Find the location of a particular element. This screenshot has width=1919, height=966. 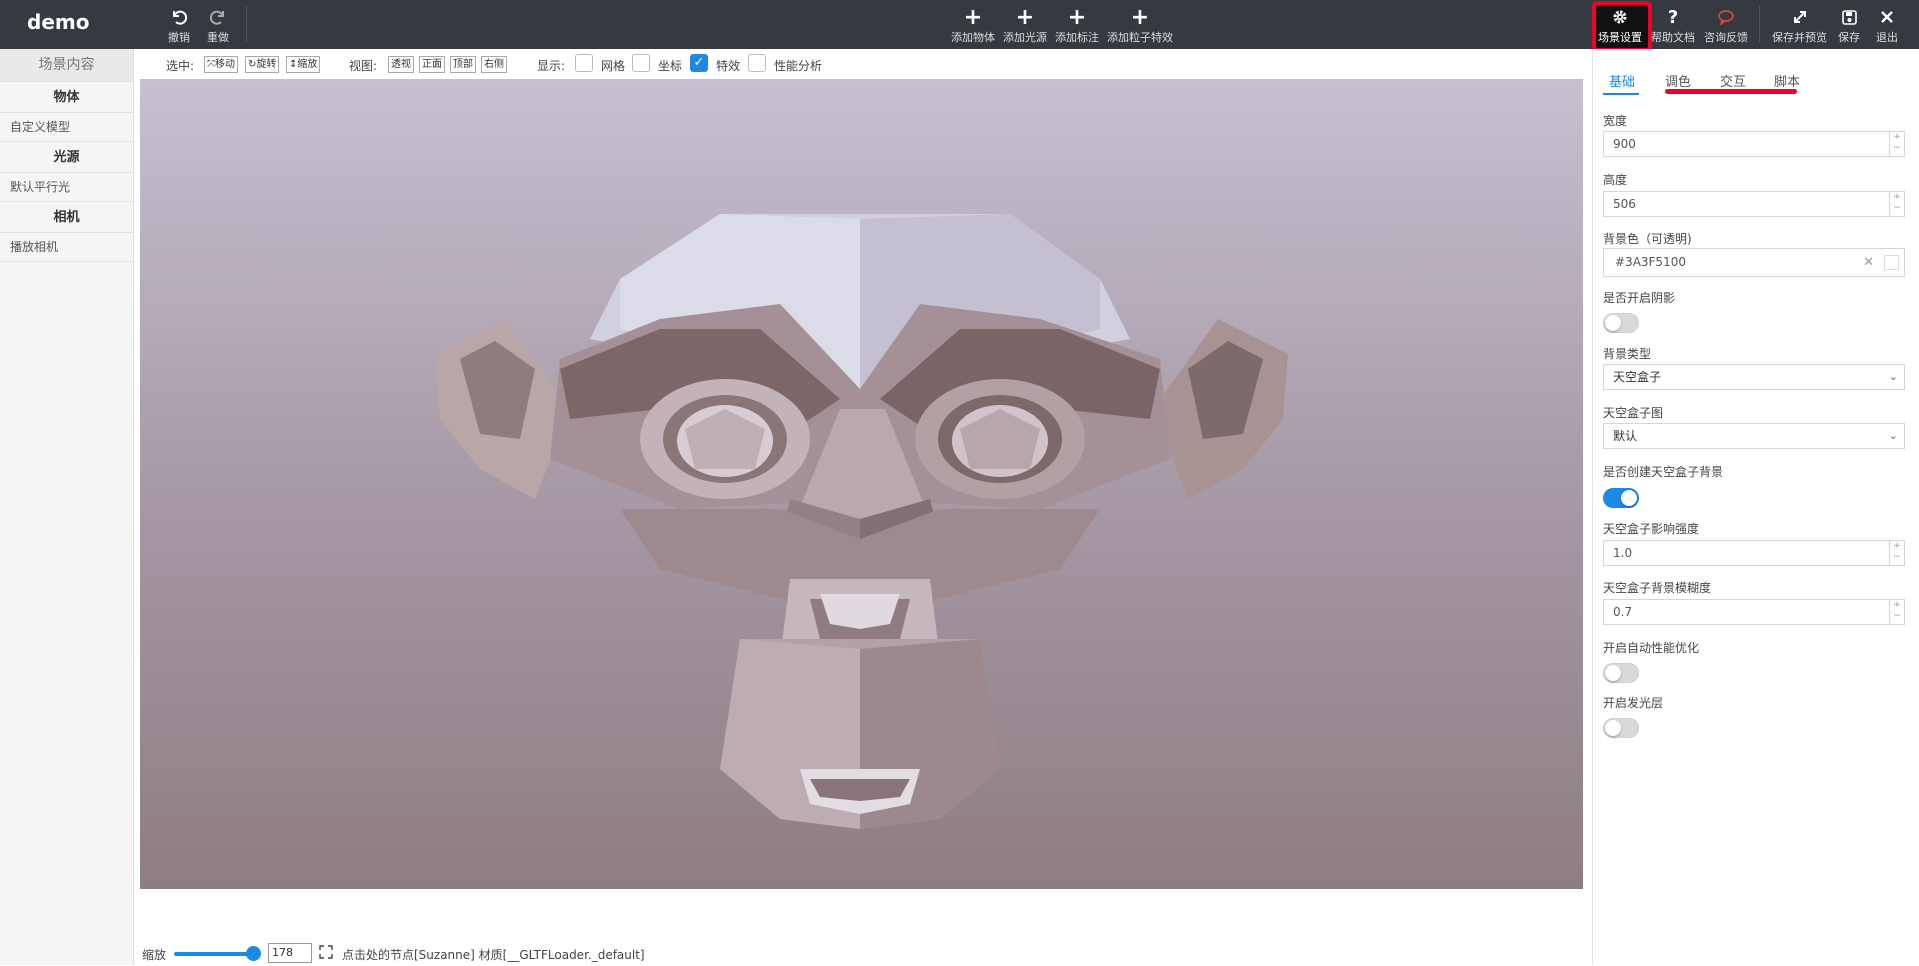

redo-icon is located at coordinates (218, 17).